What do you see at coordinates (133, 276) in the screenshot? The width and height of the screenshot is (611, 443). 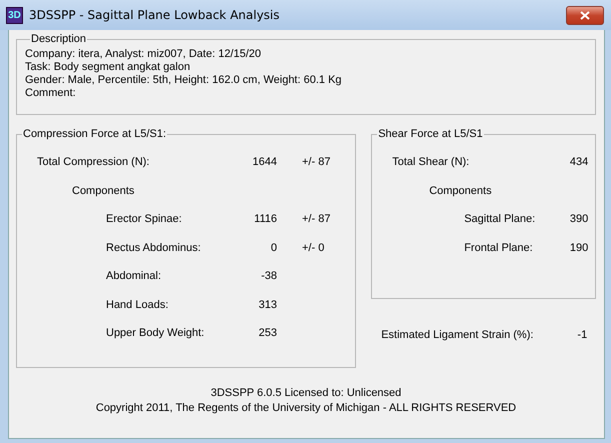 I see `force-label: Abdominal:` at bounding box center [133, 276].